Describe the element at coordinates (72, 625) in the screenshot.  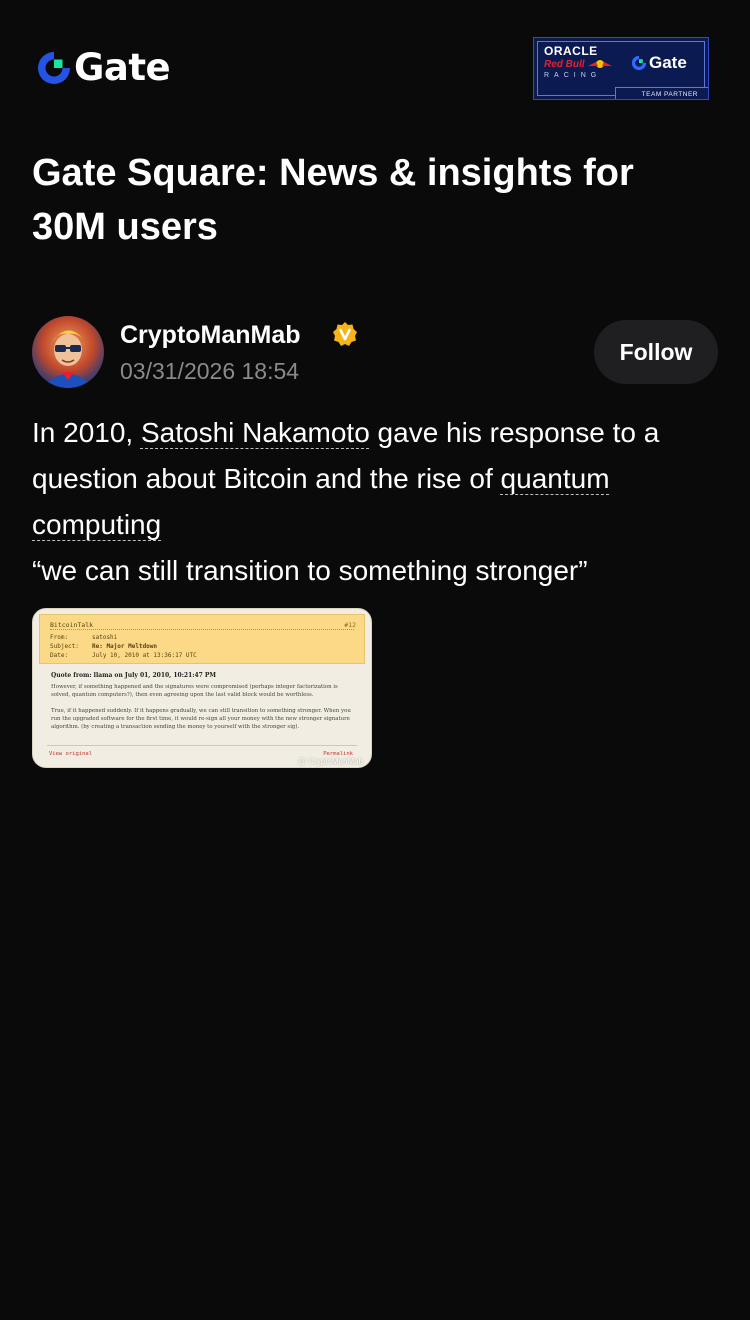
I see `forum-name: BitcoinTalk` at that location.